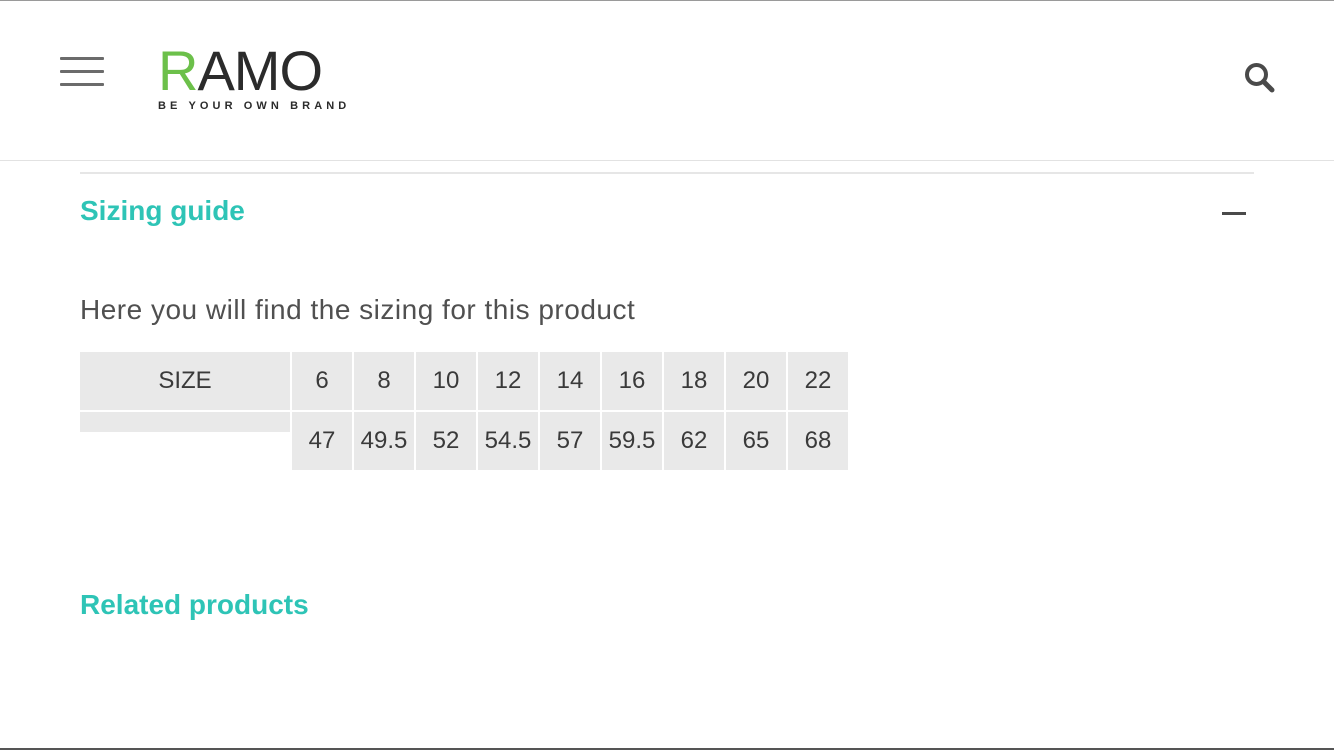 The height and width of the screenshot is (750, 1334). What do you see at coordinates (254, 106) in the screenshot?
I see `logo-tagline: BE YOUR OWN BRAND` at bounding box center [254, 106].